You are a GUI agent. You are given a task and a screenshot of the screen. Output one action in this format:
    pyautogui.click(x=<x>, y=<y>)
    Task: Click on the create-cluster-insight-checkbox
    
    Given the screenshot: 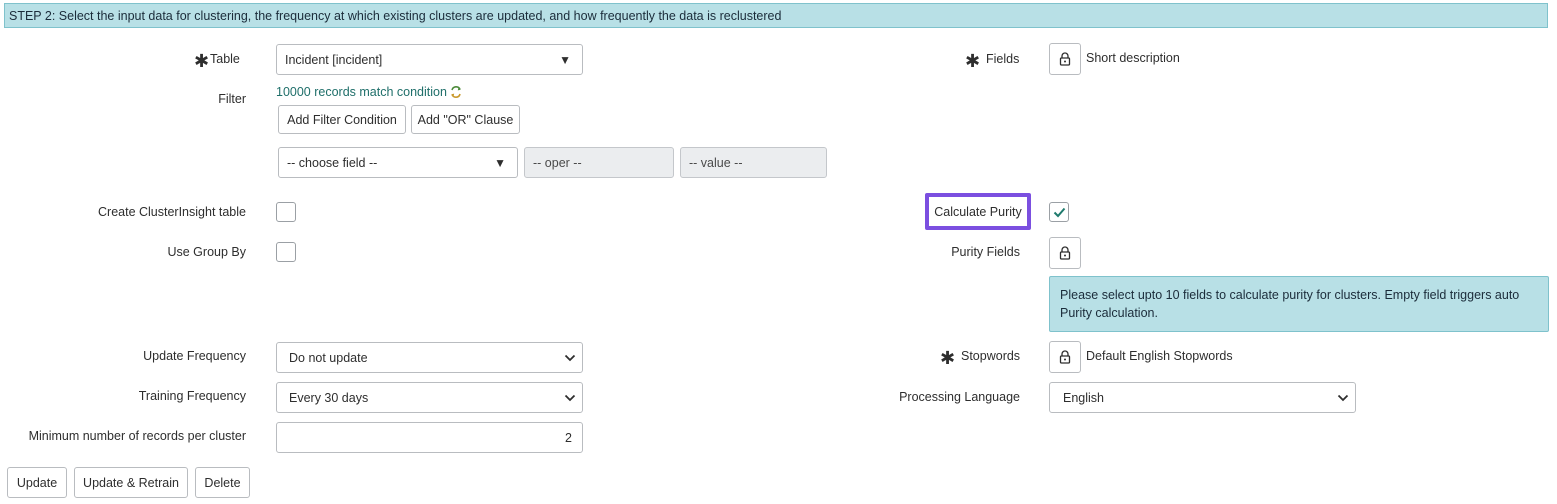 What is the action you would take?
    pyautogui.click(x=286, y=212)
    